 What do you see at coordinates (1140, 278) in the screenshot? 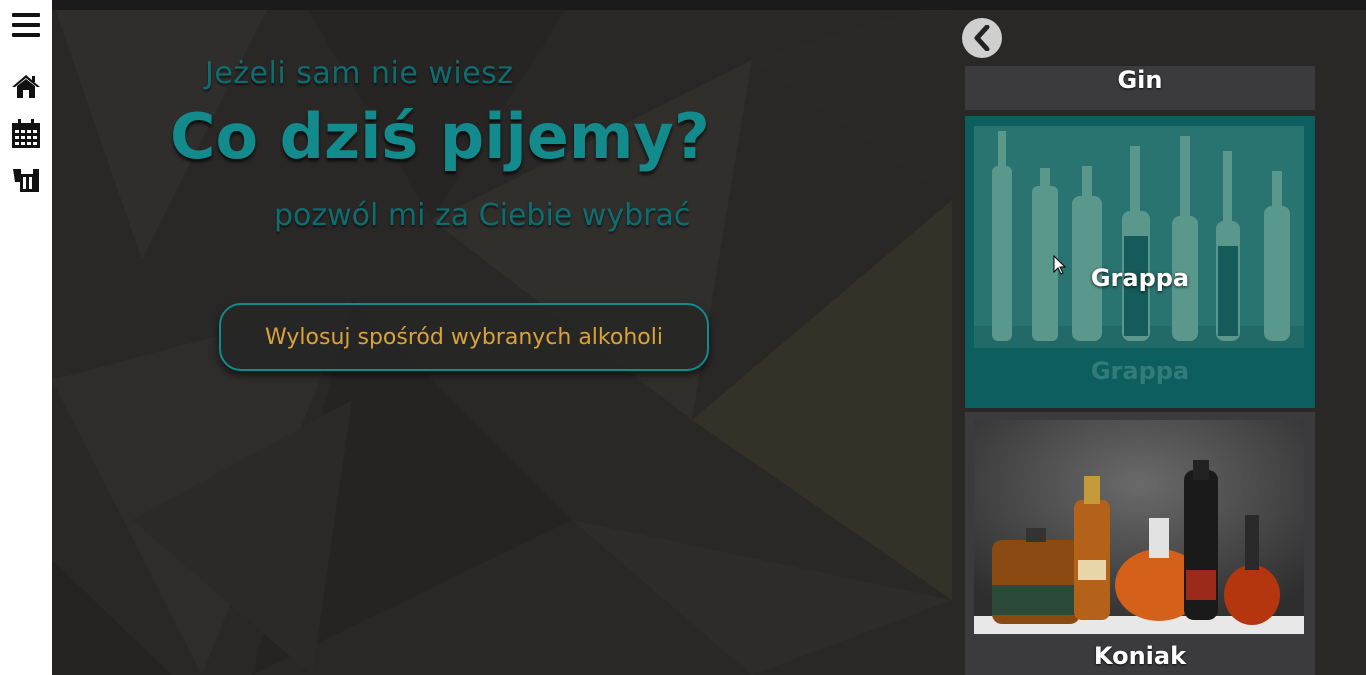
I see `item-label-overlay: Grappa` at bounding box center [1140, 278].